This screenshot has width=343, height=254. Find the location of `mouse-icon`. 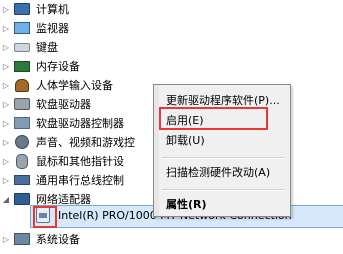

mouse-icon is located at coordinates (22, 161).